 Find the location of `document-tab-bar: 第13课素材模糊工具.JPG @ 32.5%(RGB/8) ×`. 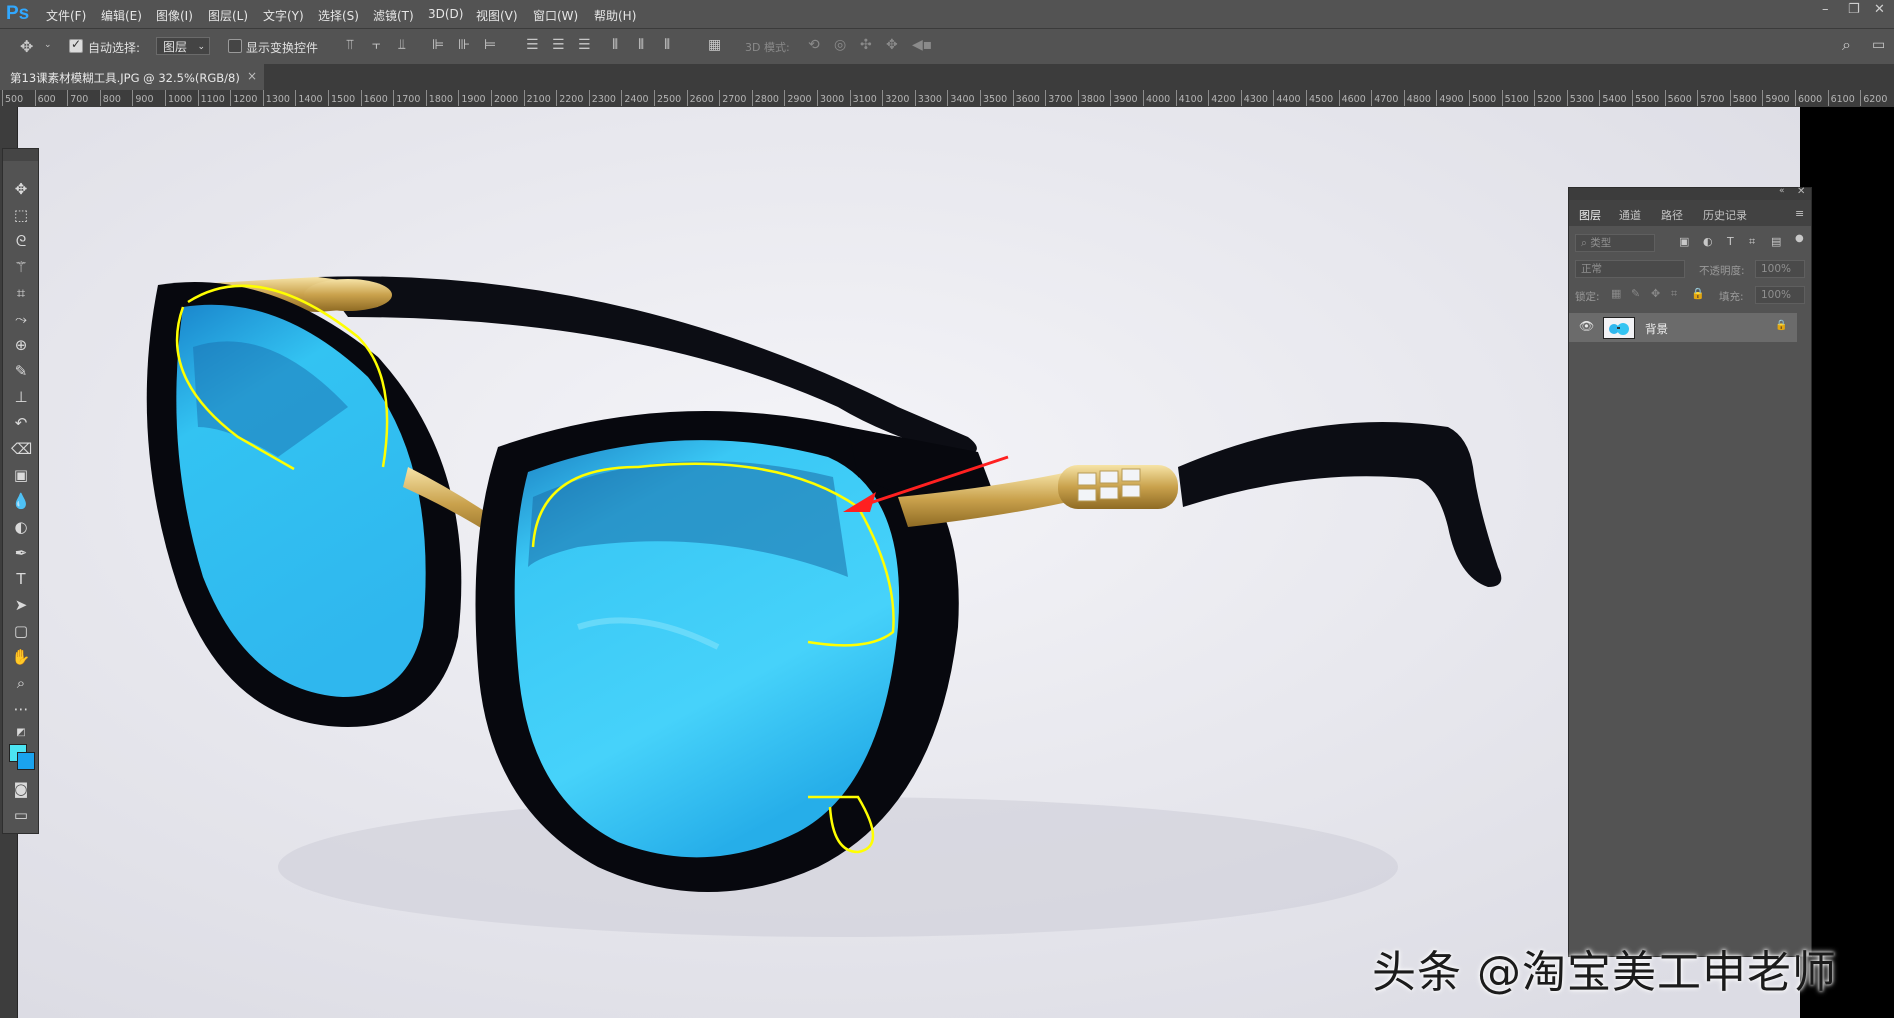

document-tab-bar: 第13课素材模糊工具.JPG @ 32.5%(RGB/8) × is located at coordinates (947, 77).